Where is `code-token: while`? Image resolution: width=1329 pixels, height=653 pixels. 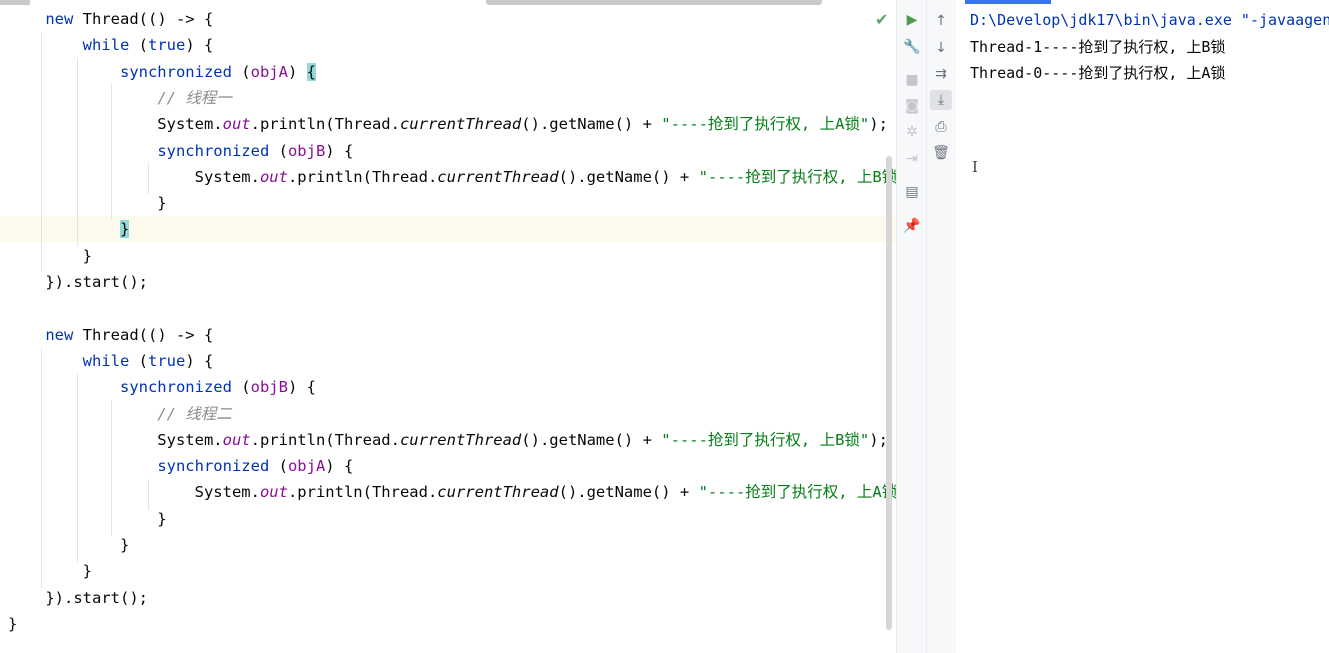
code-token: while is located at coordinates (106, 45).